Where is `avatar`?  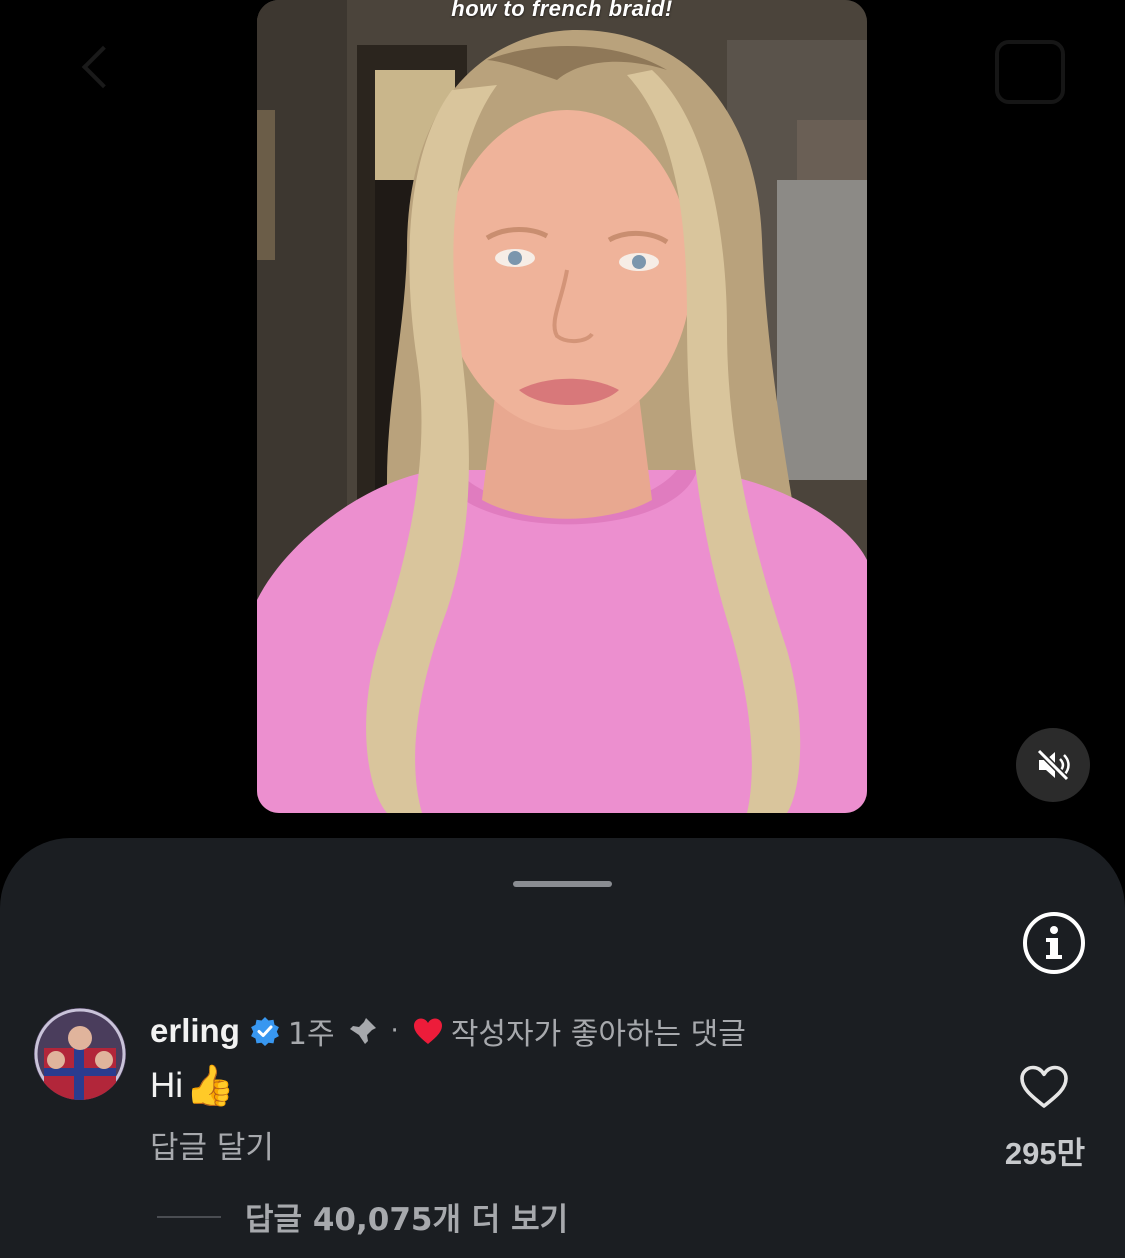
avatar is located at coordinates (80, 1054).